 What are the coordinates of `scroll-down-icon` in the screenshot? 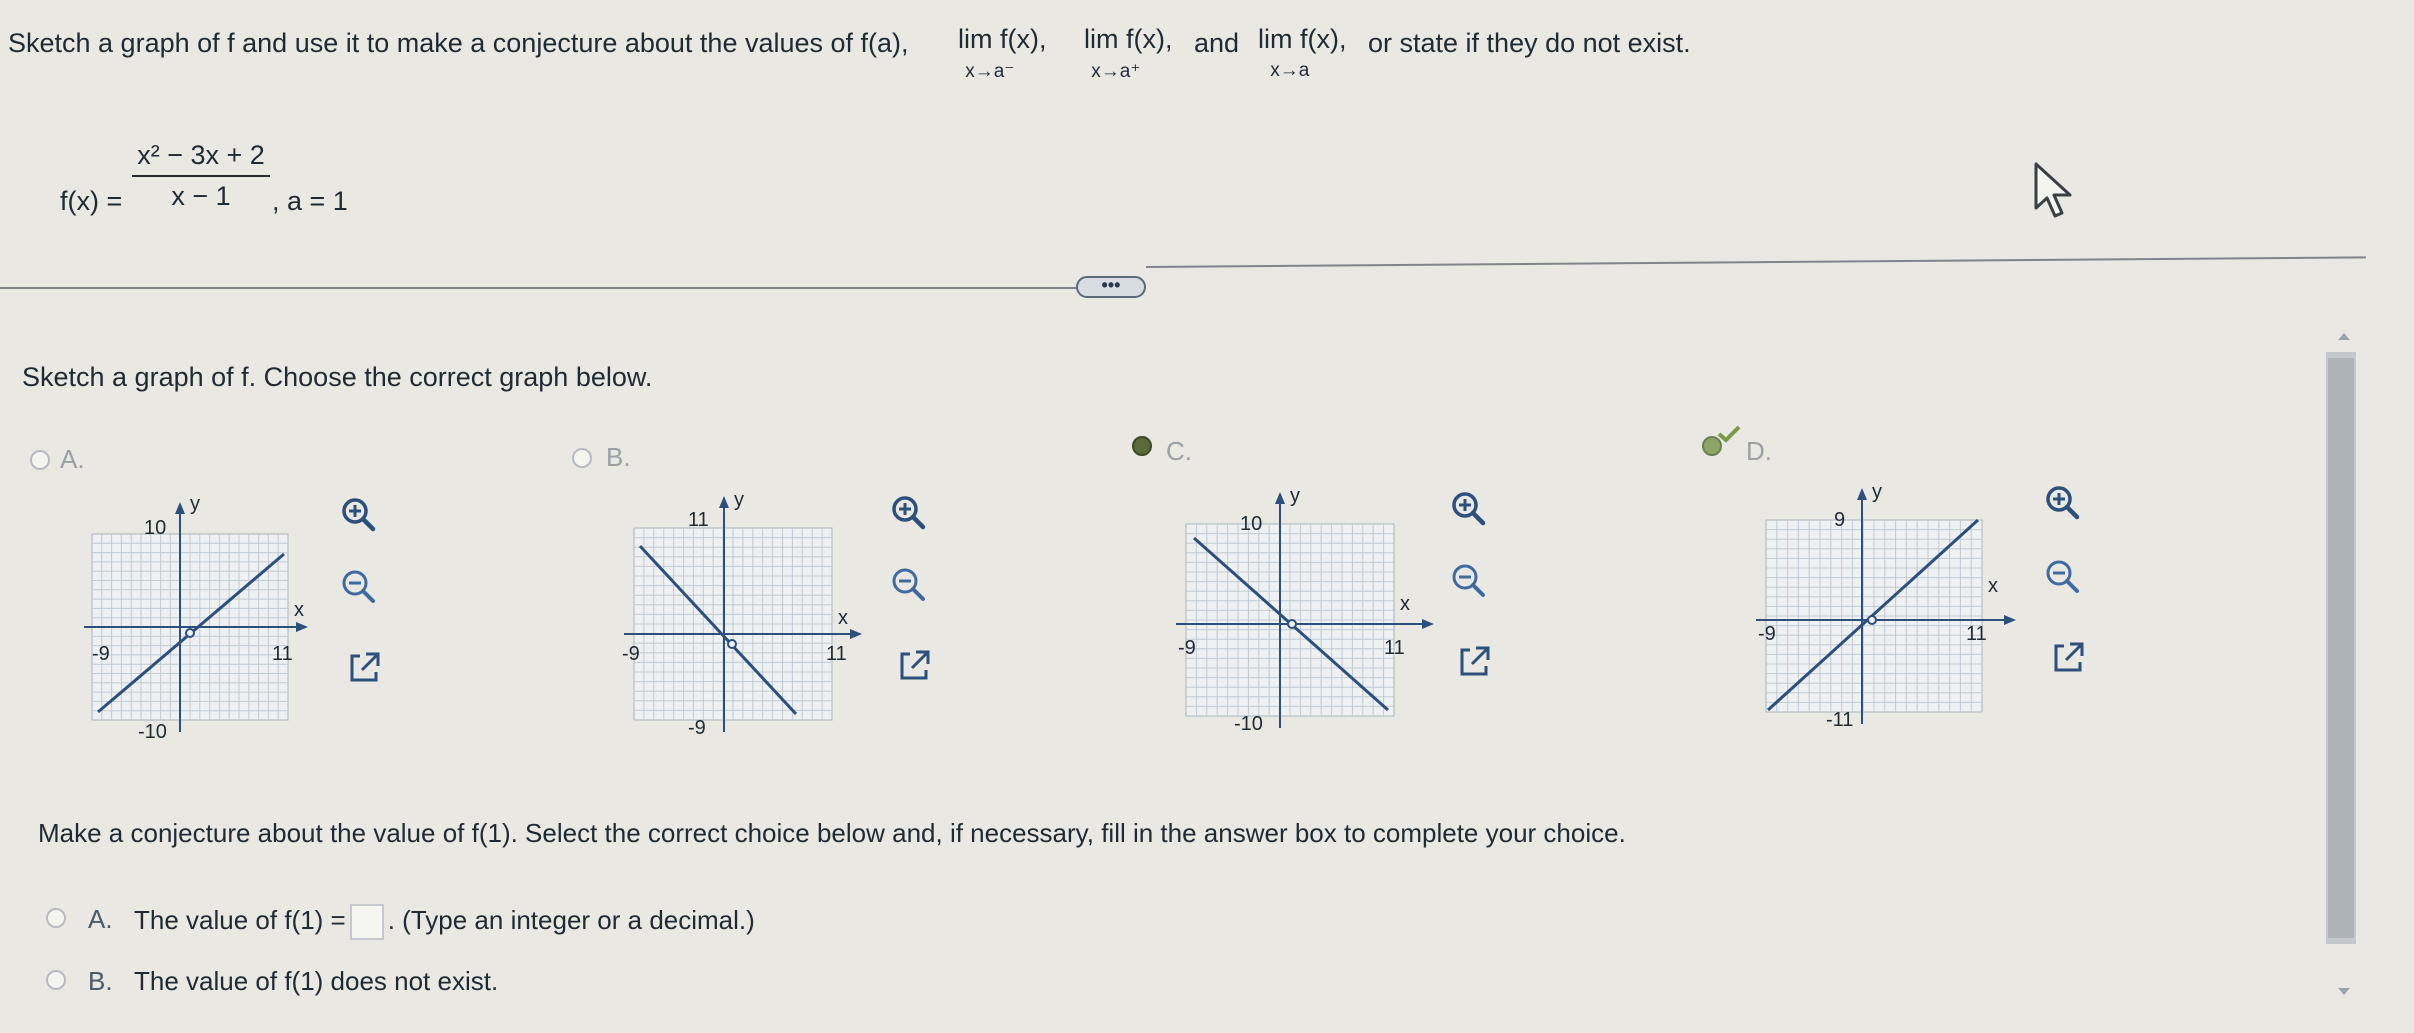 It's located at (2344, 992).